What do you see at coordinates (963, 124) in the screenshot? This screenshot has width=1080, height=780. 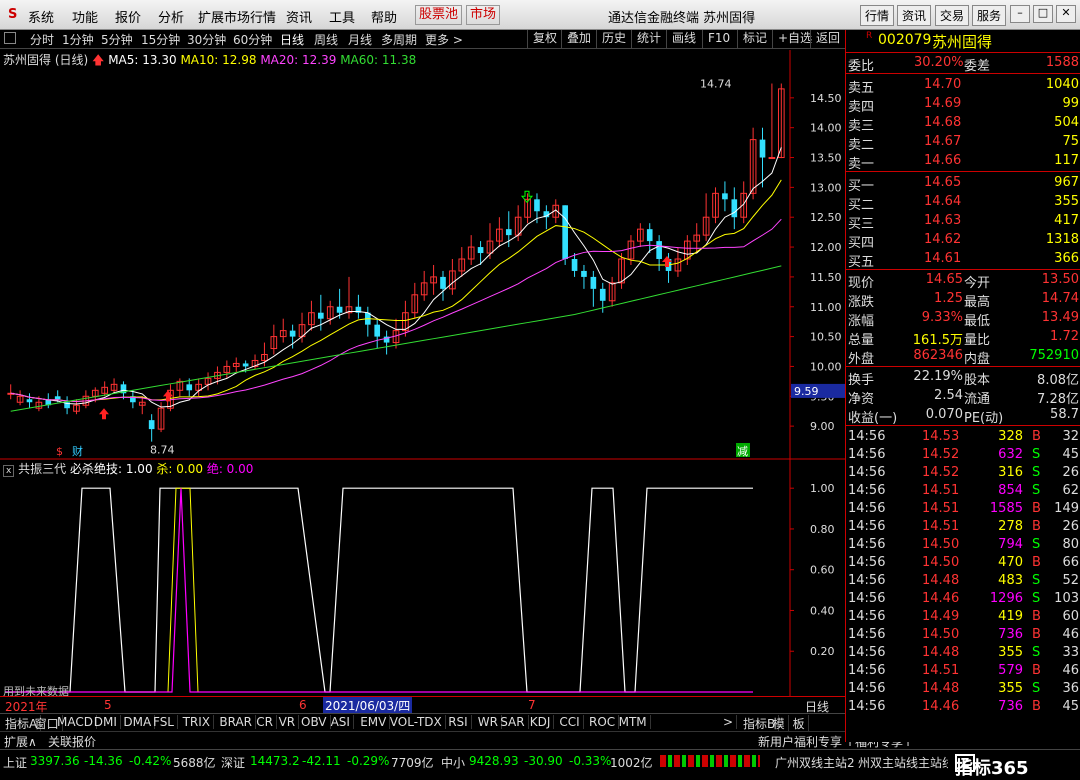 I see `ask-row: 卖三 14.68 504` at bounding box center [963, 124].